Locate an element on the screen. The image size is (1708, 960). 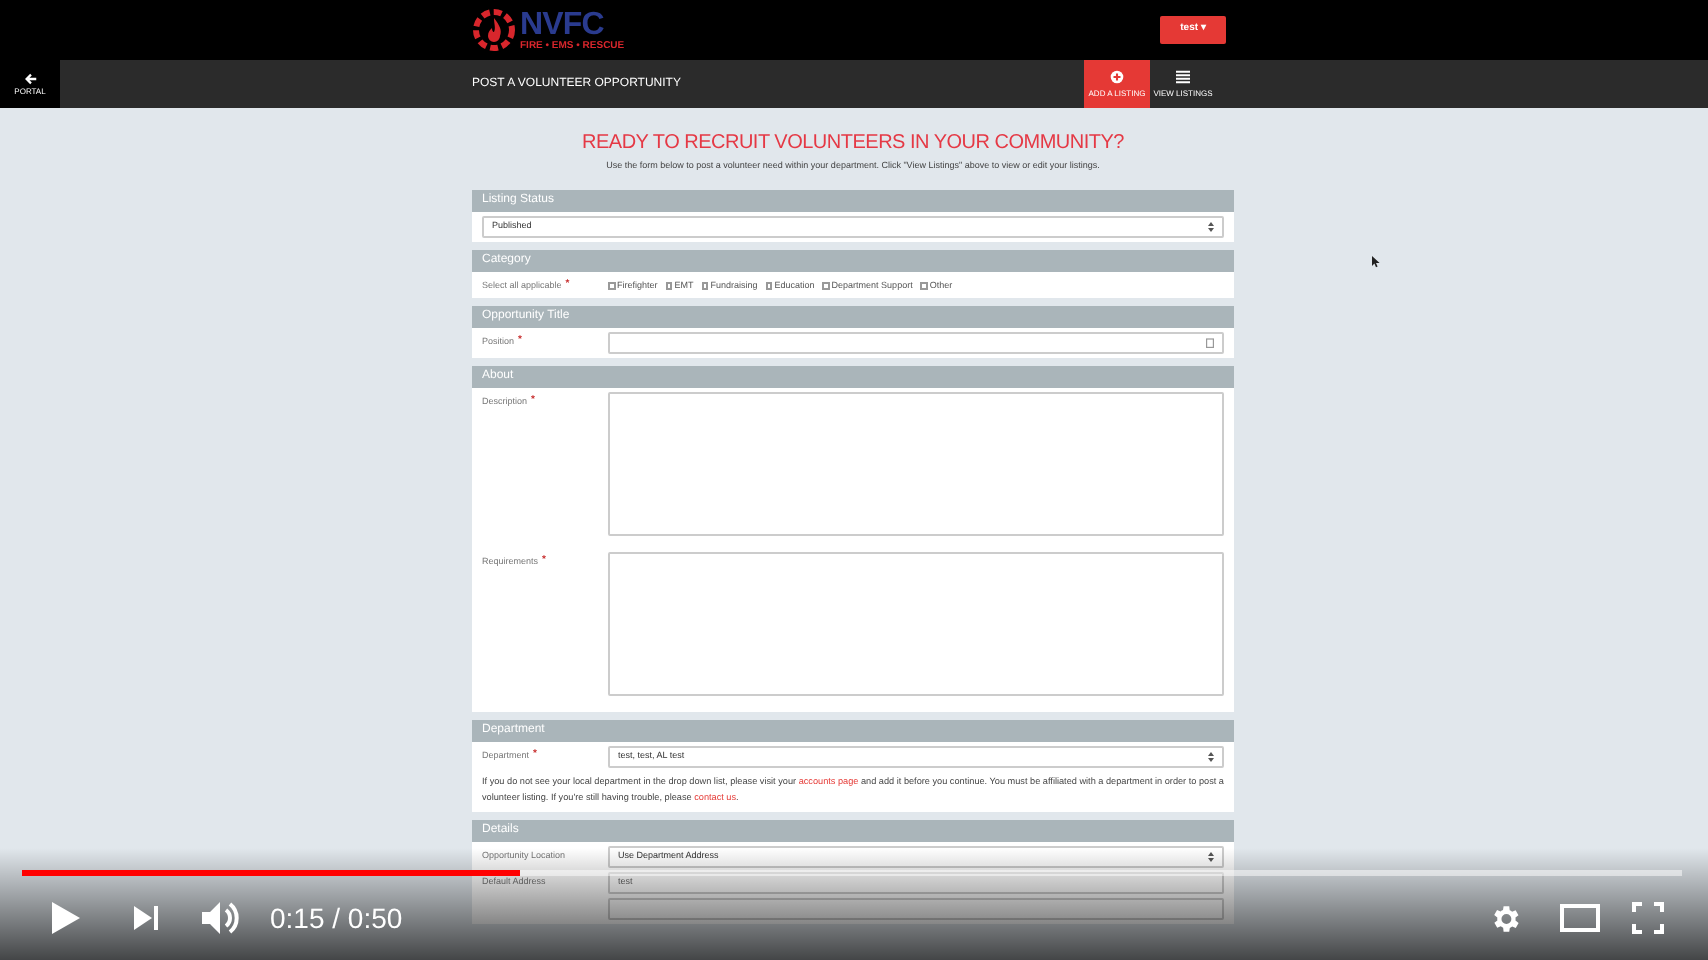
clipboard-icon is located at coordinates (1210, 342).